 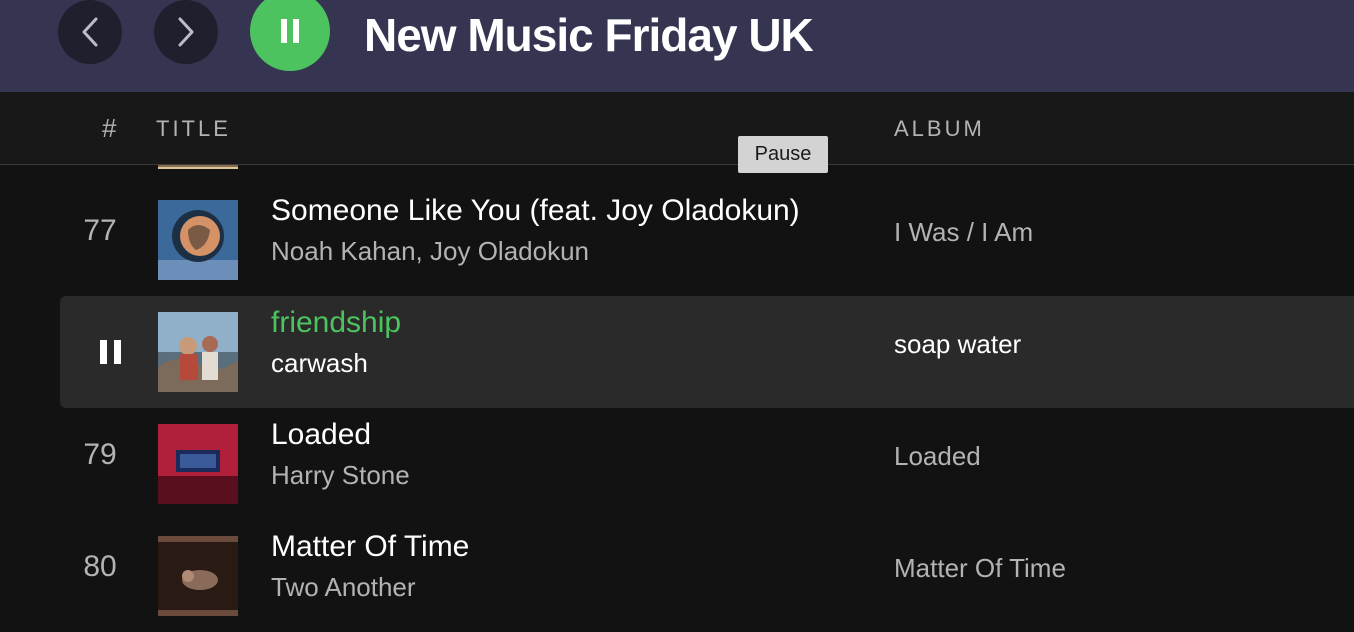 I want to click on play-pause-button, so click(x=290, y=35).